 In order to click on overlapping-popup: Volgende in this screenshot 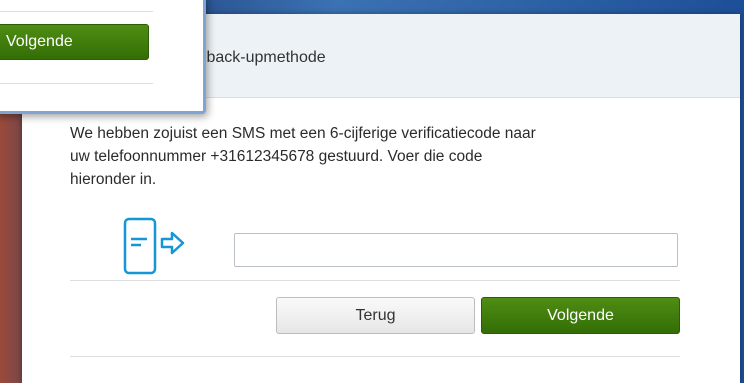, I will do `click(103, 57)`.